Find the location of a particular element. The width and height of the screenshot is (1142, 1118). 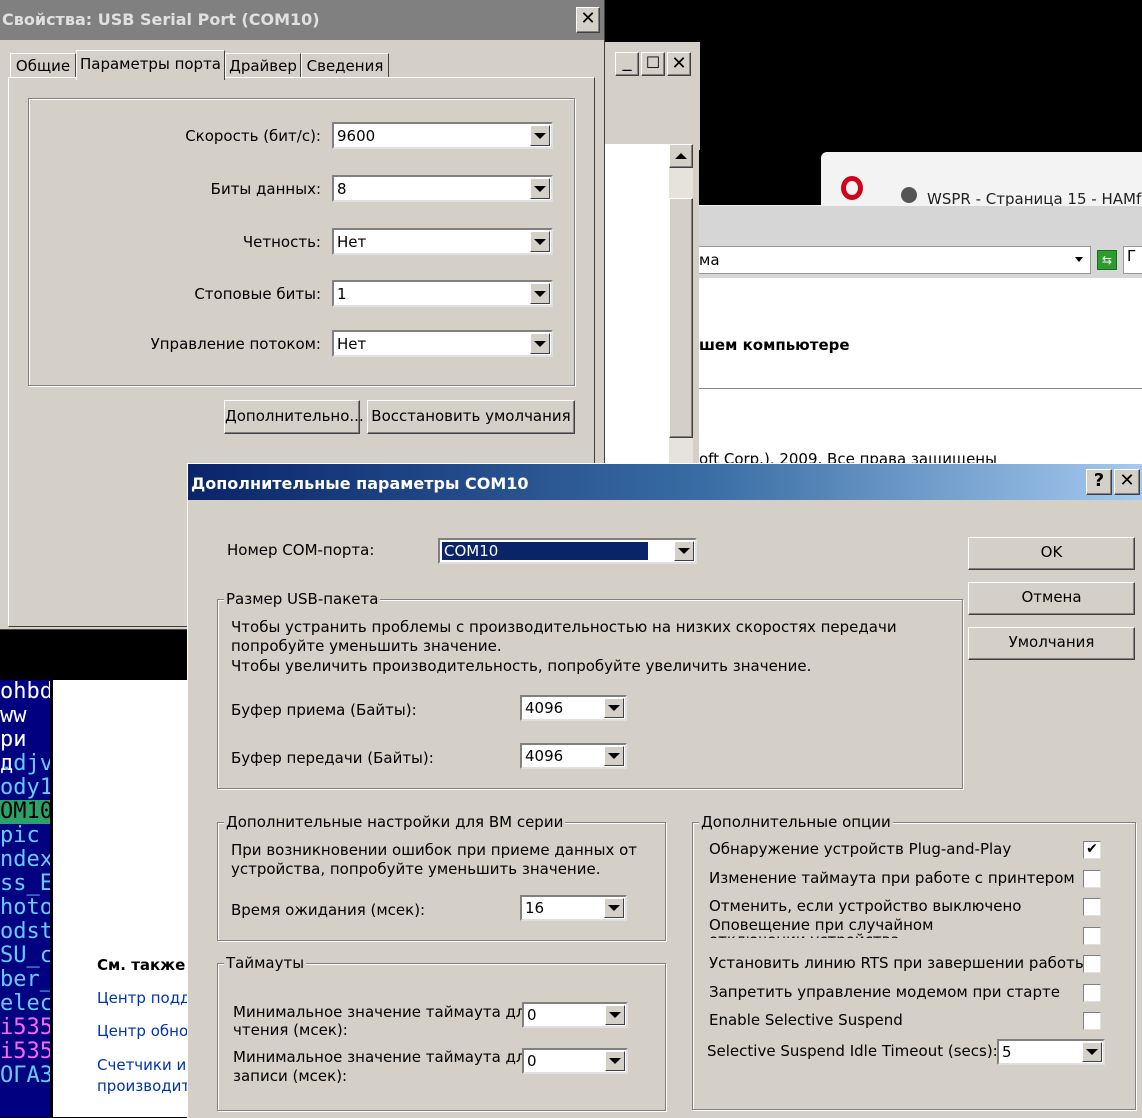

option-label: Обнаружение устройств Plug-and-Play is located at coordinates (860, 849).